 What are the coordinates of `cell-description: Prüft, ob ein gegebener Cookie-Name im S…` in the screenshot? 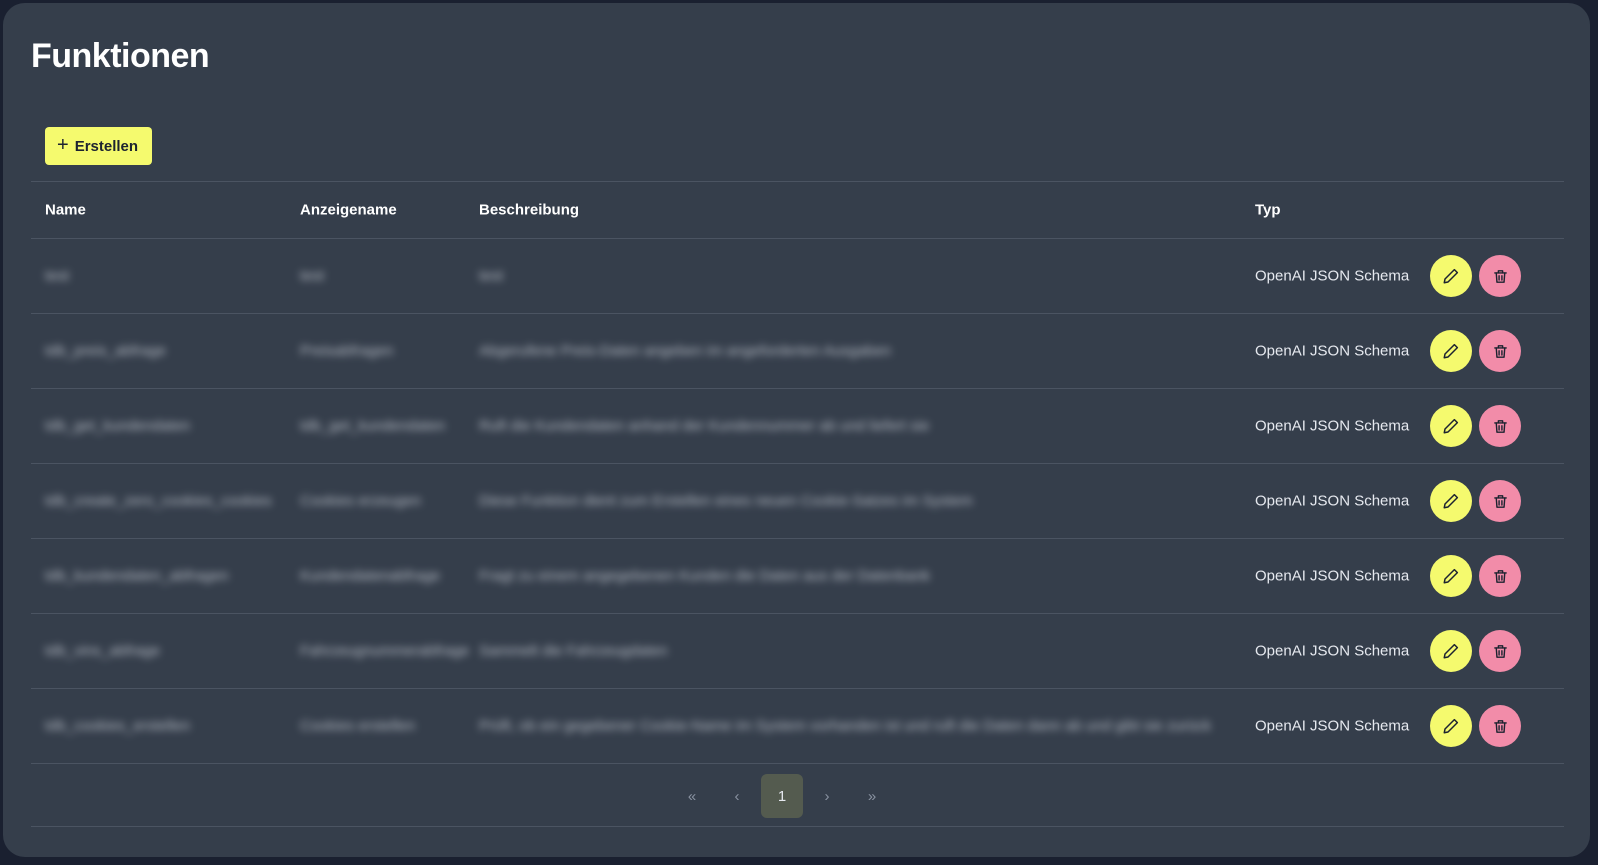 It's located at (845, 726).